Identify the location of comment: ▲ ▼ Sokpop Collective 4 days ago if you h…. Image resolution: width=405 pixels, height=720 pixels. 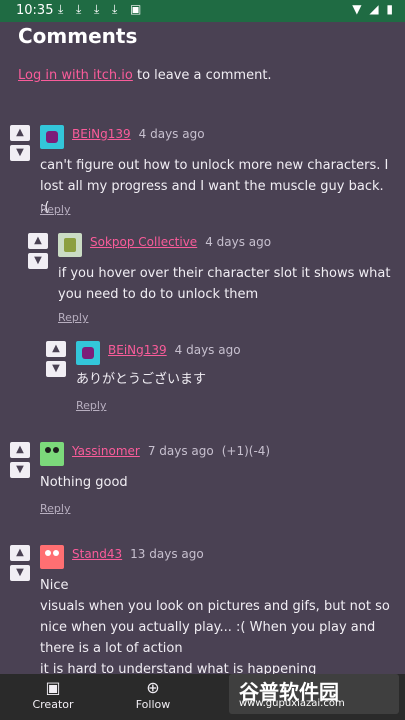
(213, 280).